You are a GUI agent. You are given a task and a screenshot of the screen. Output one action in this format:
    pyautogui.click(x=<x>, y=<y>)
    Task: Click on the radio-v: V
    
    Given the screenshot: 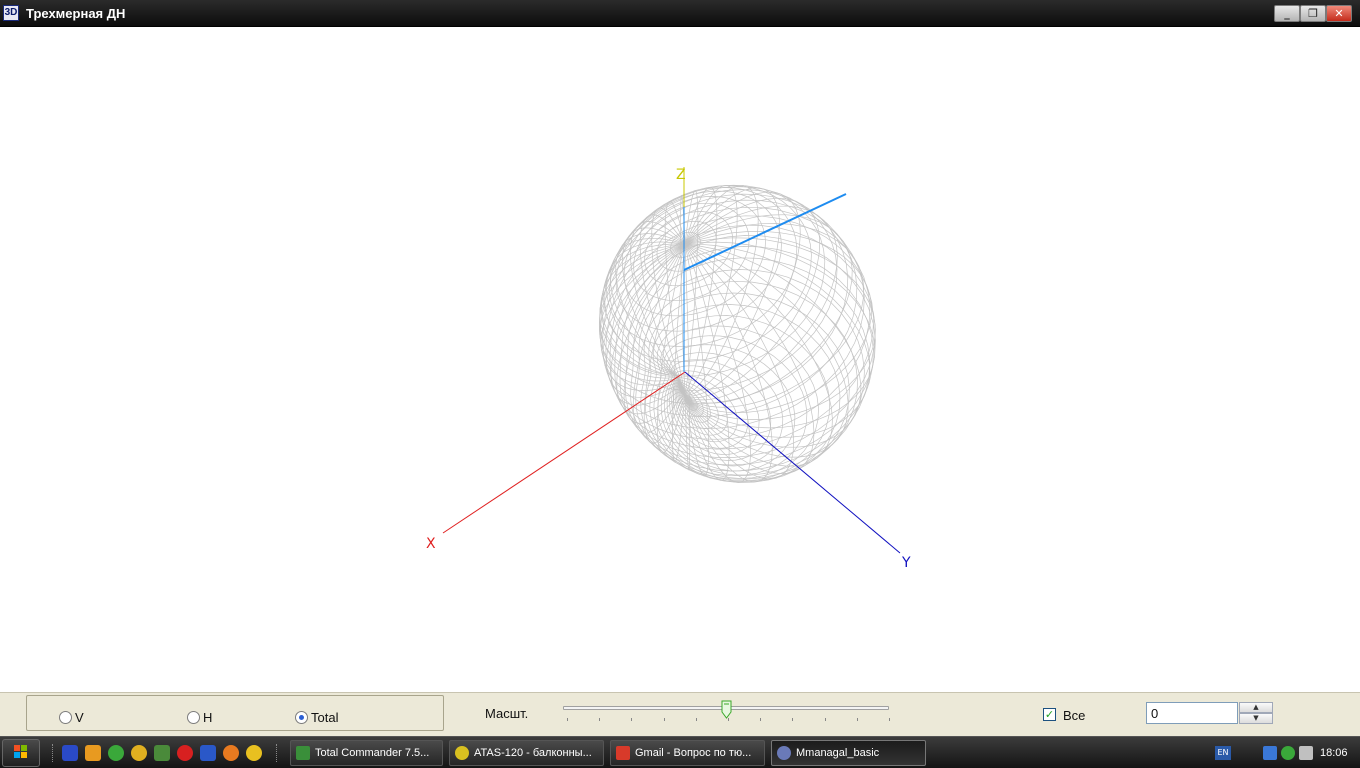 What is the action you would take?
    pyautogui.click(x=71, y=717)
    